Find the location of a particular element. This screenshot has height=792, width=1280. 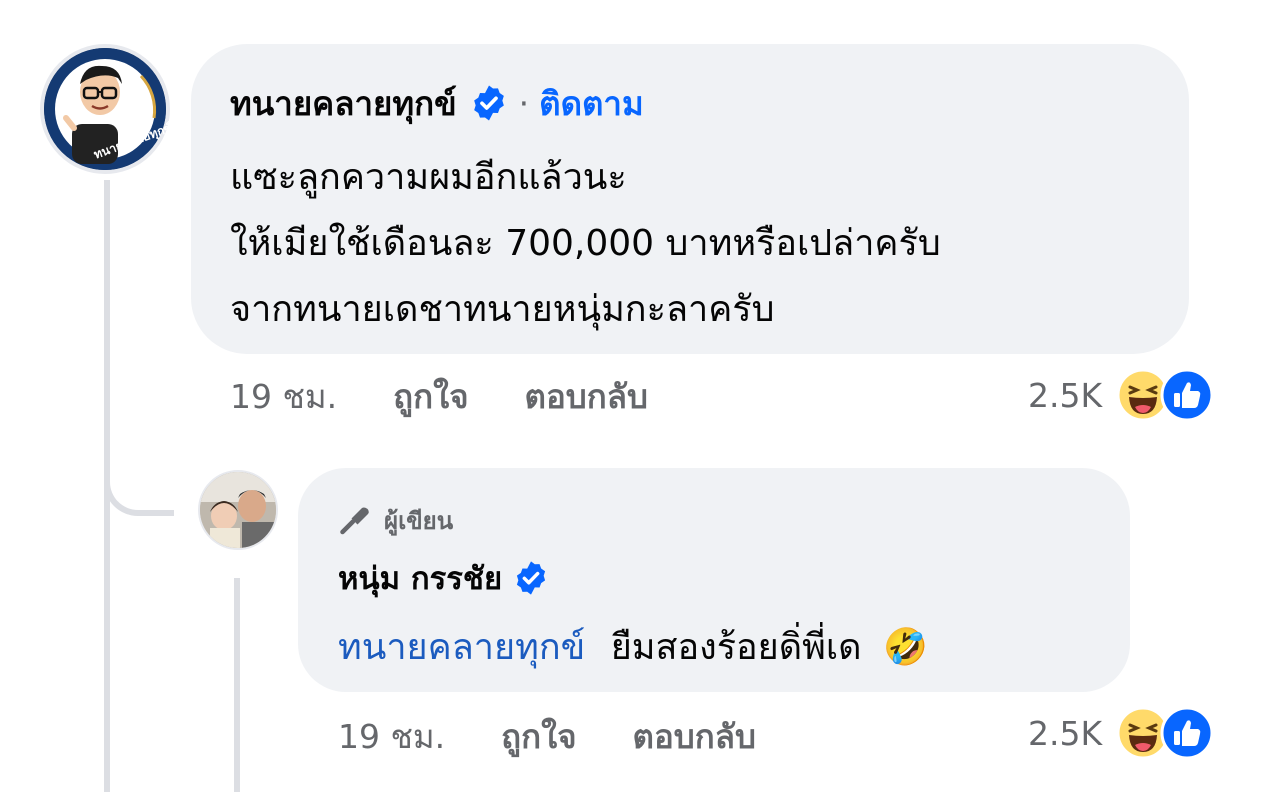

reply-reply-button: ตอบกลับ is located at coordinates (694, 736).